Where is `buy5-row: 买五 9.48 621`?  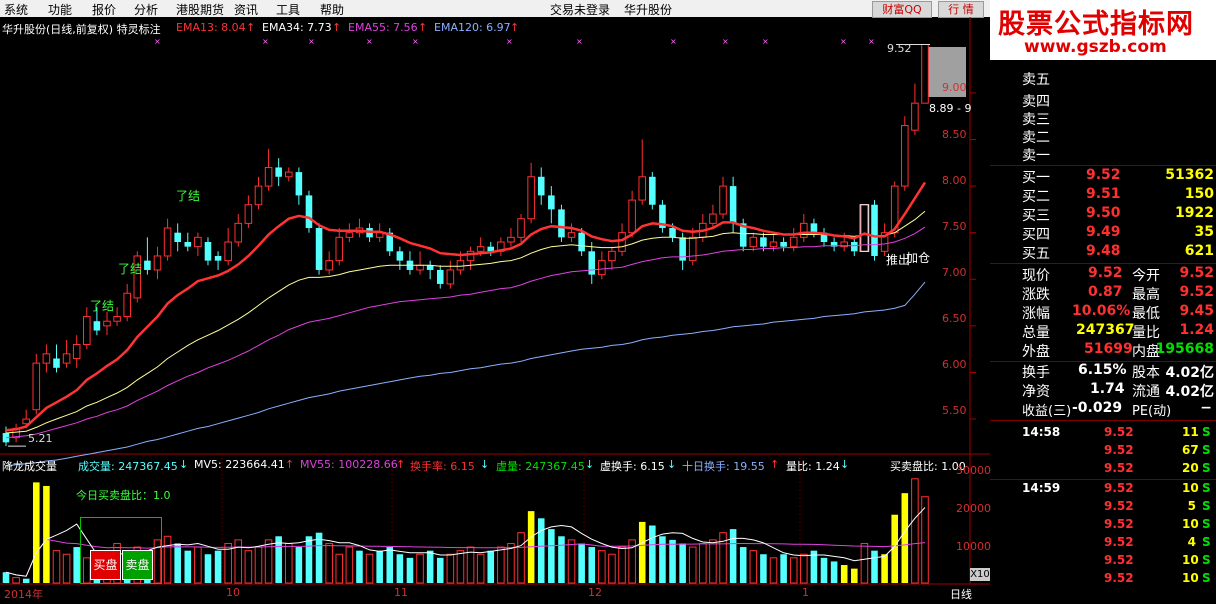 buy5-row: 买五 9.48 621 is located at coordinates (1103, 252).